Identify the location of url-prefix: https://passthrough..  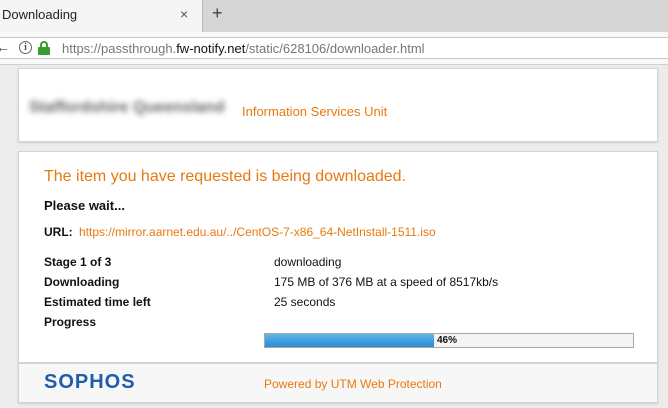
(119, 48).